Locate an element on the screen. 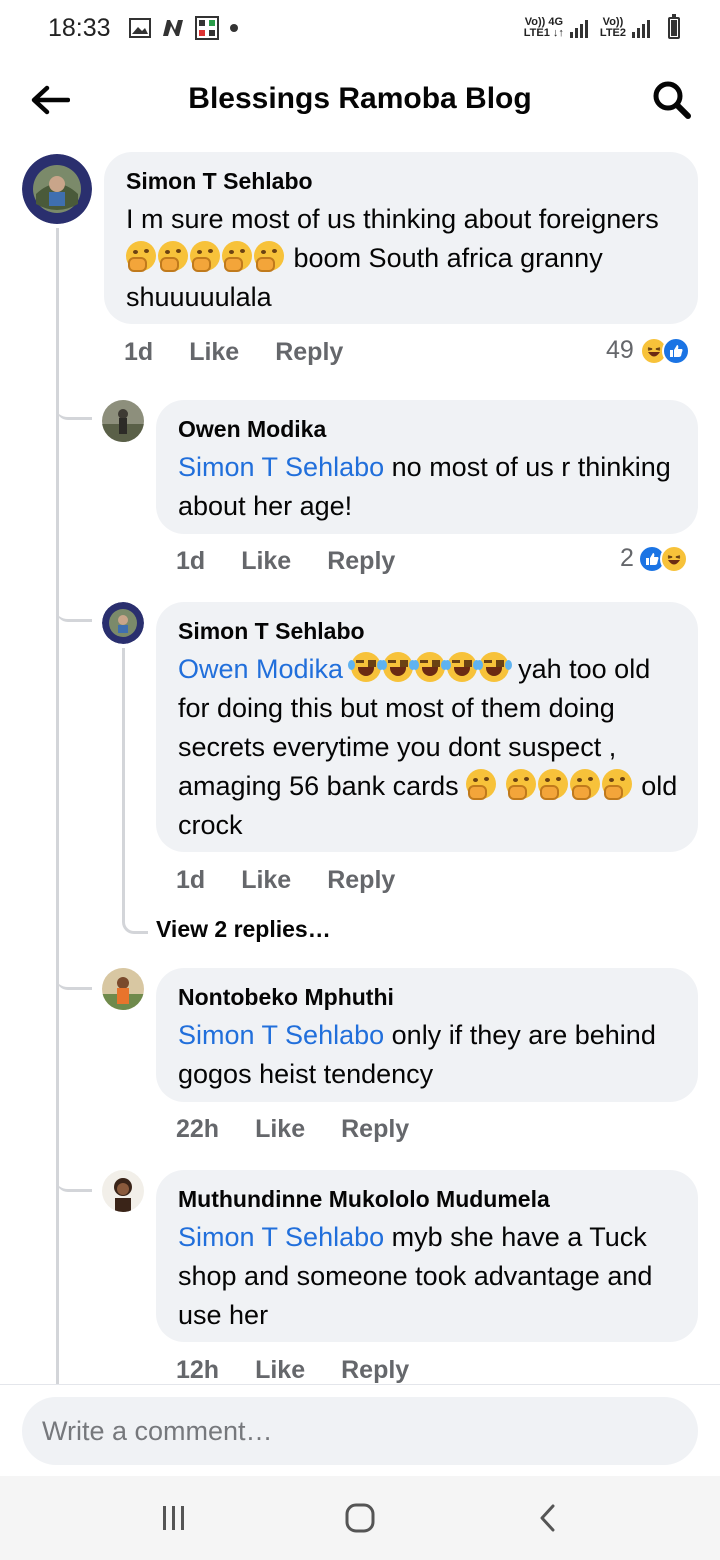 The width and height of the screenshot is (720, 1560). gallery-icon is located at coordinates (139, 28).